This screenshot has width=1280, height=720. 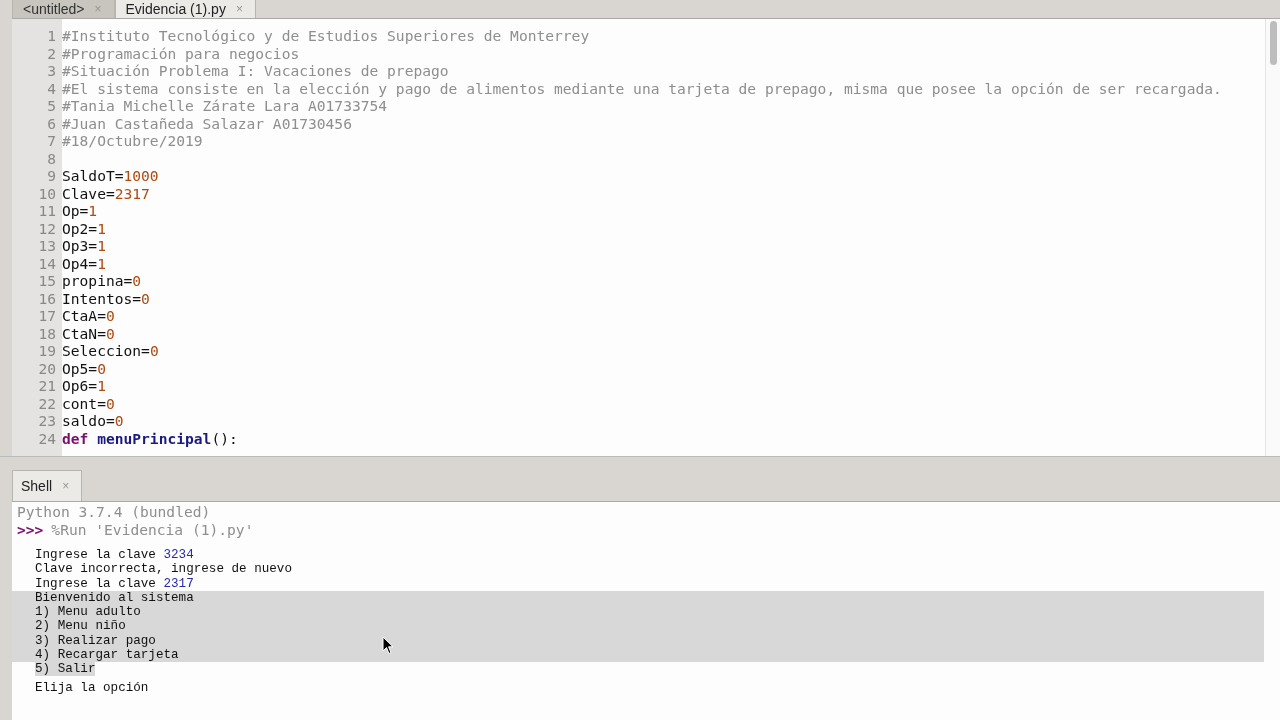 I want to click on line-number: 9, so click(x=51, y=176).